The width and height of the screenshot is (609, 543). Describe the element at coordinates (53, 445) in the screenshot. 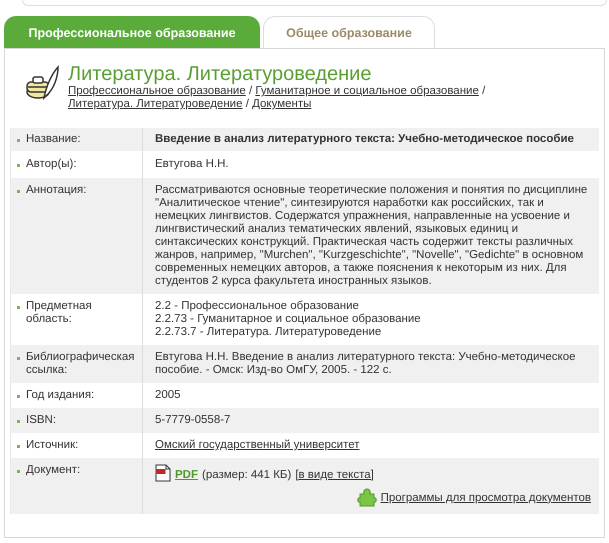

I see `field-label: Источник:` at that location.